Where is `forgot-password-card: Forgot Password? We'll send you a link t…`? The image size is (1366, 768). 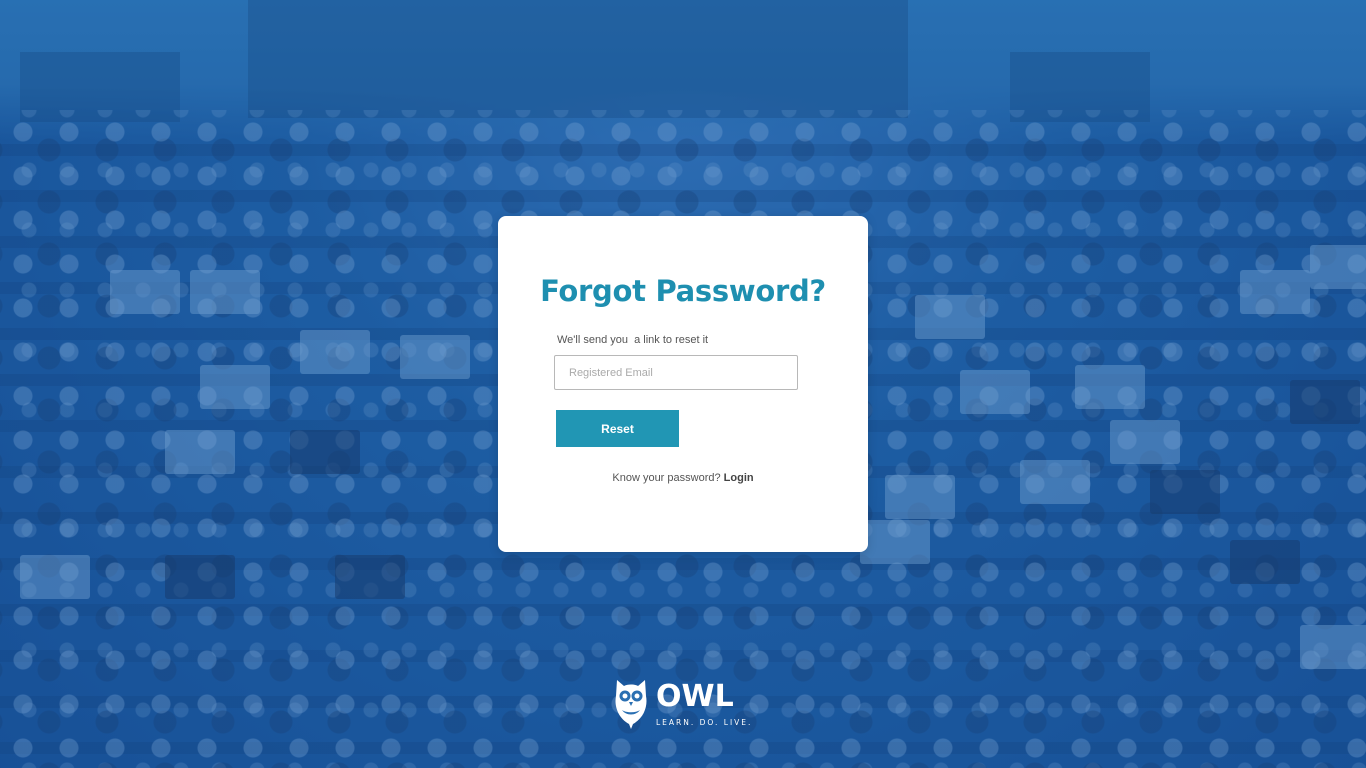
forgot-password-card: Forgot Password? We'll send you a link t… is located at coordinates (683, 384).